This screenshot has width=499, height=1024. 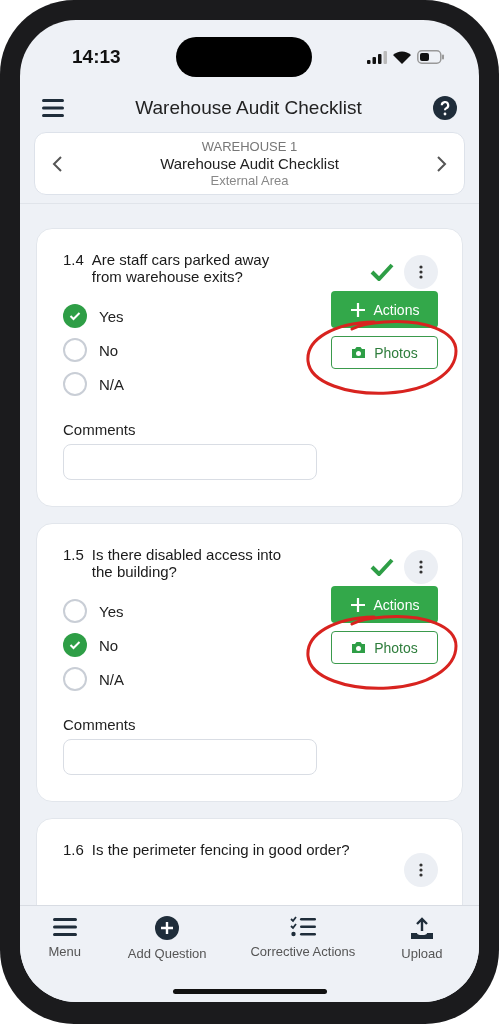 What do you see at coordinates (249, 146) in the screenshot?
I see `warehouse-label: WAREHOUSE 1` at bounding box center [249, 146].